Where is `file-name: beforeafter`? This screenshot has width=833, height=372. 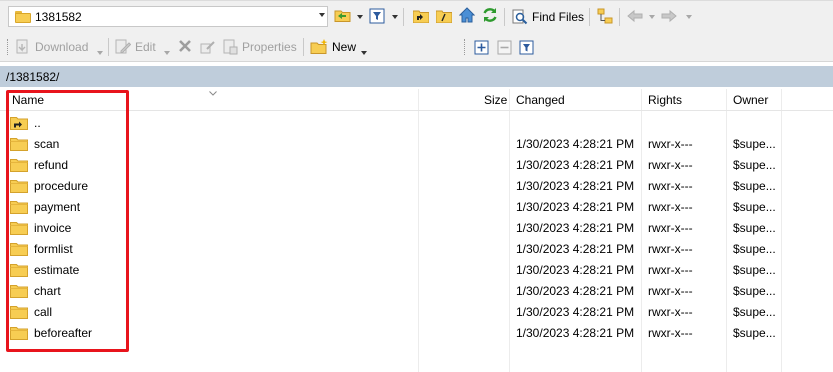
file-name: beforeafter is located at coordinates (63, 332).